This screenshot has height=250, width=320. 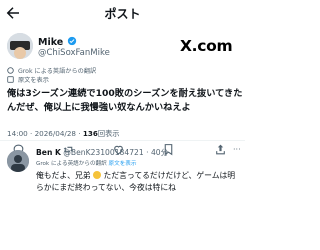 What do you see at coordinates (71, 41) in the screenshot?
I see `verified-badge-icon` at bounding box center [71, 41].